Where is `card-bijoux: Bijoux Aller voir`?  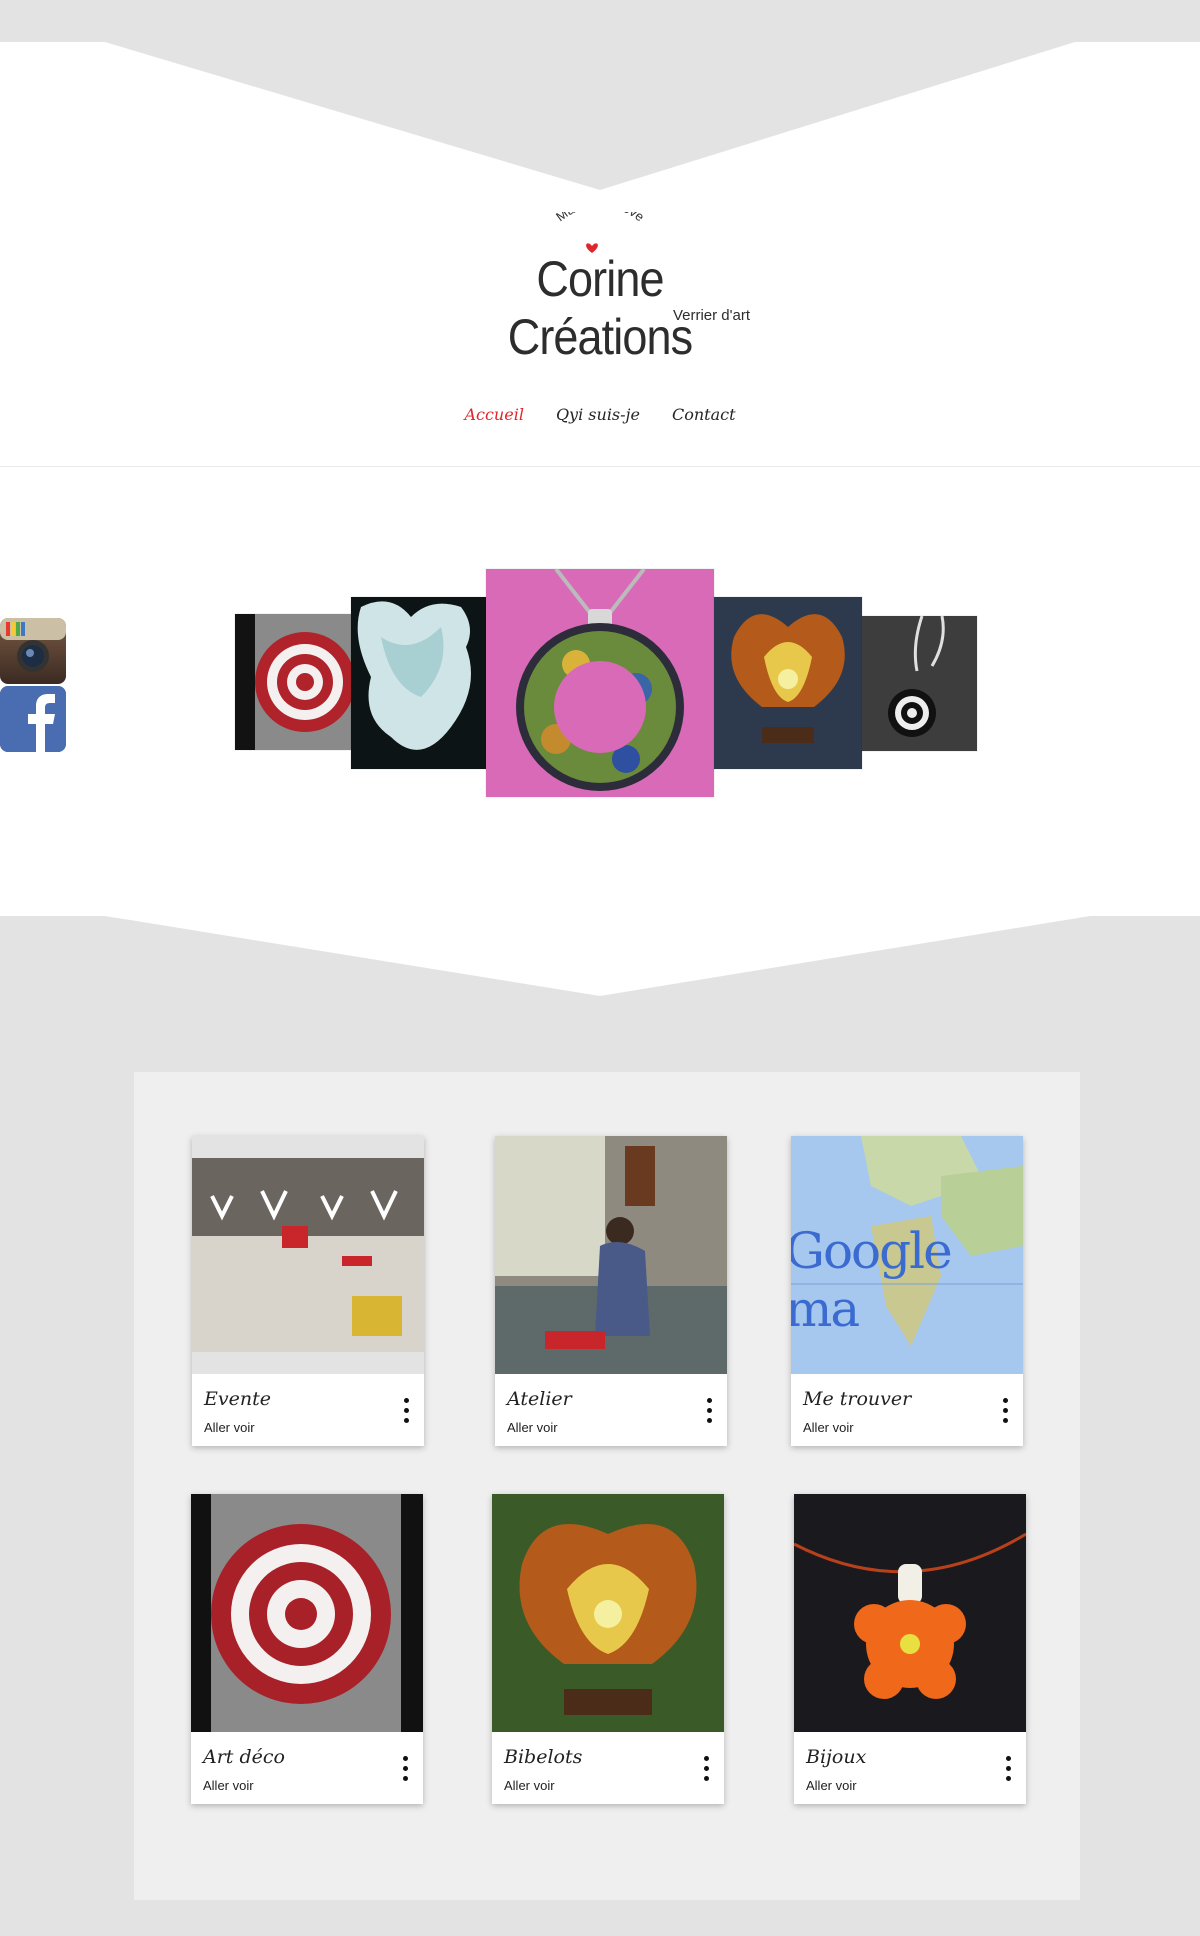 card-bijoux: Bijoux Aller voir is located at coordinates (910, 1649).